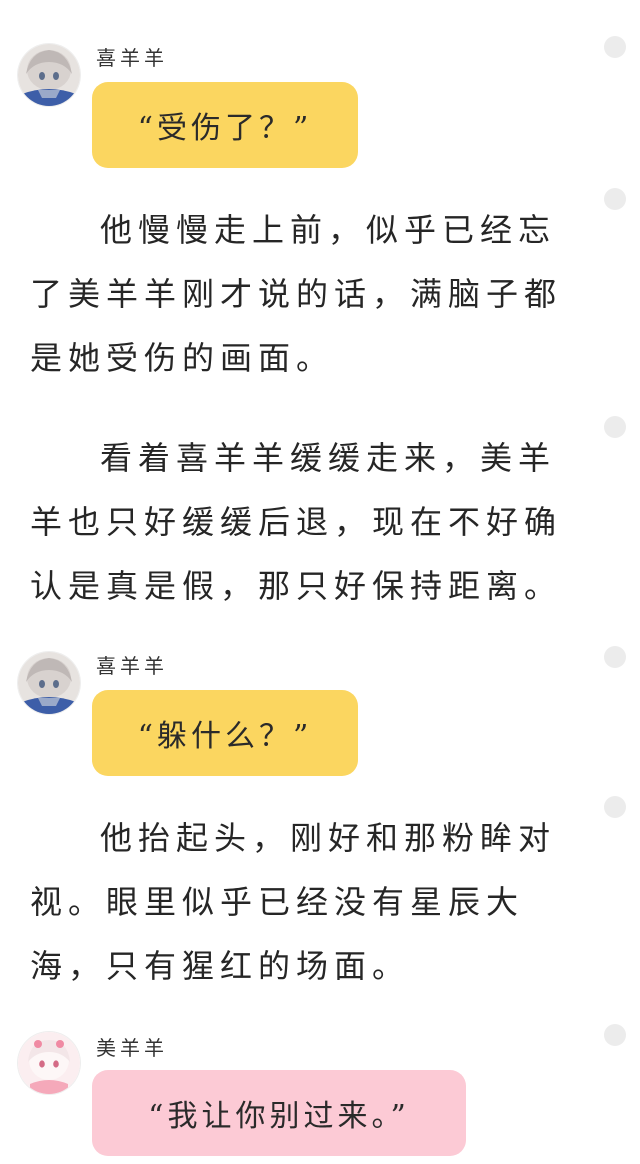 This screenshot has width=640, height=1164. Describe the element at coordinates (132, 1048) in the screenshot. I see `speaker-name: 美羊羊` at that location.